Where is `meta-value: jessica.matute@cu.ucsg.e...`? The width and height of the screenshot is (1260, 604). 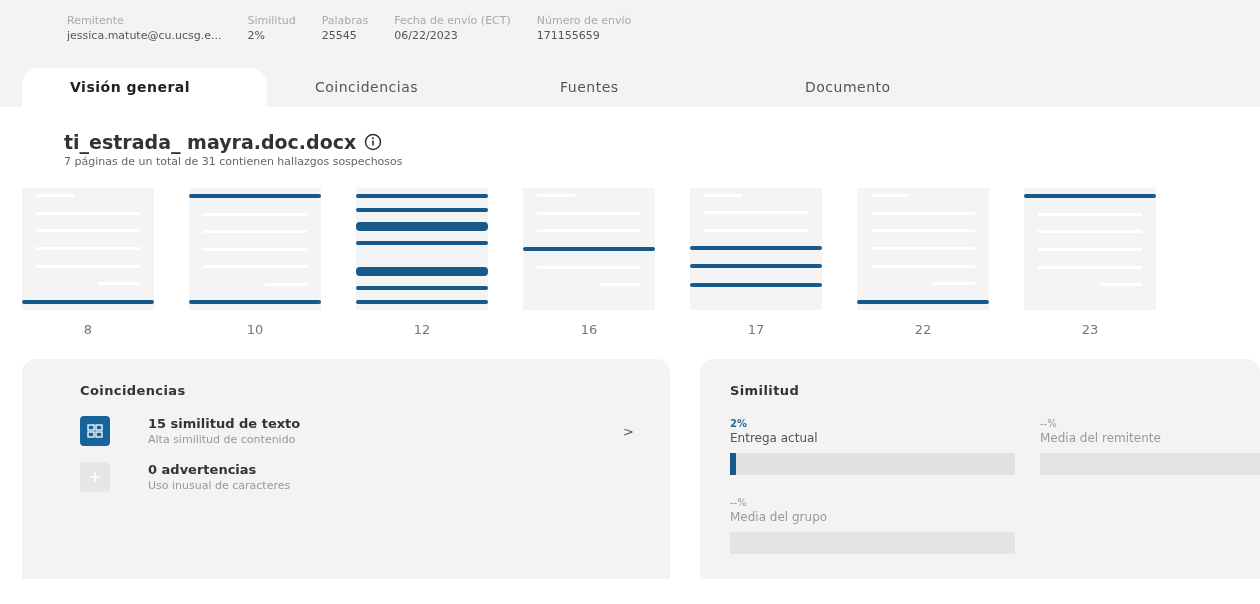
meta-value: jessica.matute@cu.ucsg.e... is located at coordinates (144, 35).